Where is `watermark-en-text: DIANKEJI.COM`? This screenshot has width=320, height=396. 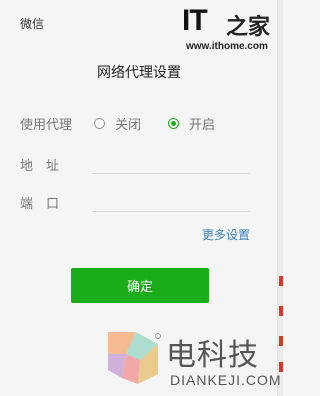 watermark-en-text: DIANKEJI.COM is located at coordinates (226, 380).